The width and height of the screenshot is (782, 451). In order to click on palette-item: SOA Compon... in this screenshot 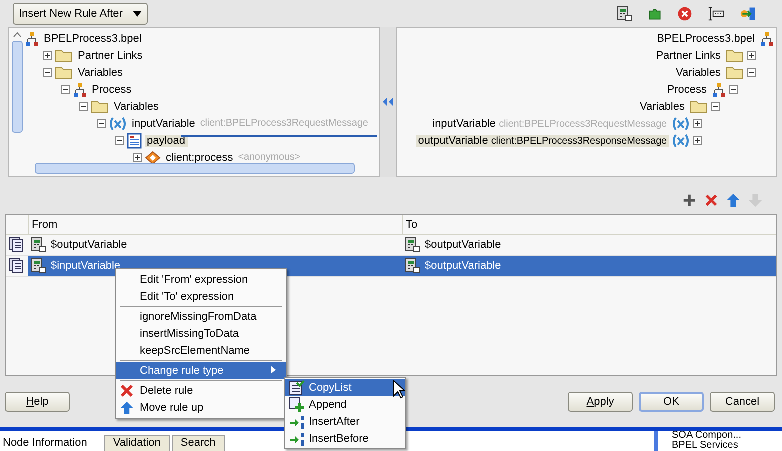, I will do `click(727, 436)`.